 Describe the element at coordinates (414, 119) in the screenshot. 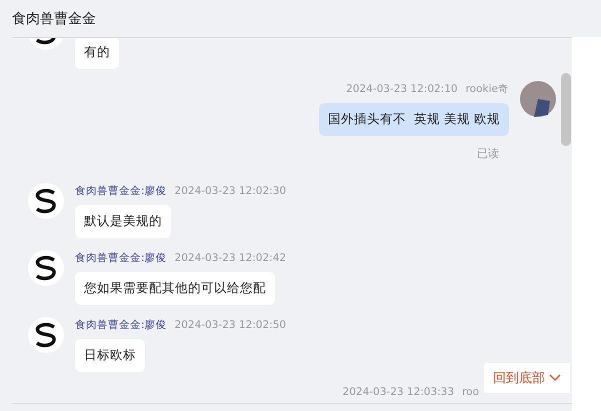

I see `message-bubble: 国外插头有不 英规 美规 欧规` at that location.